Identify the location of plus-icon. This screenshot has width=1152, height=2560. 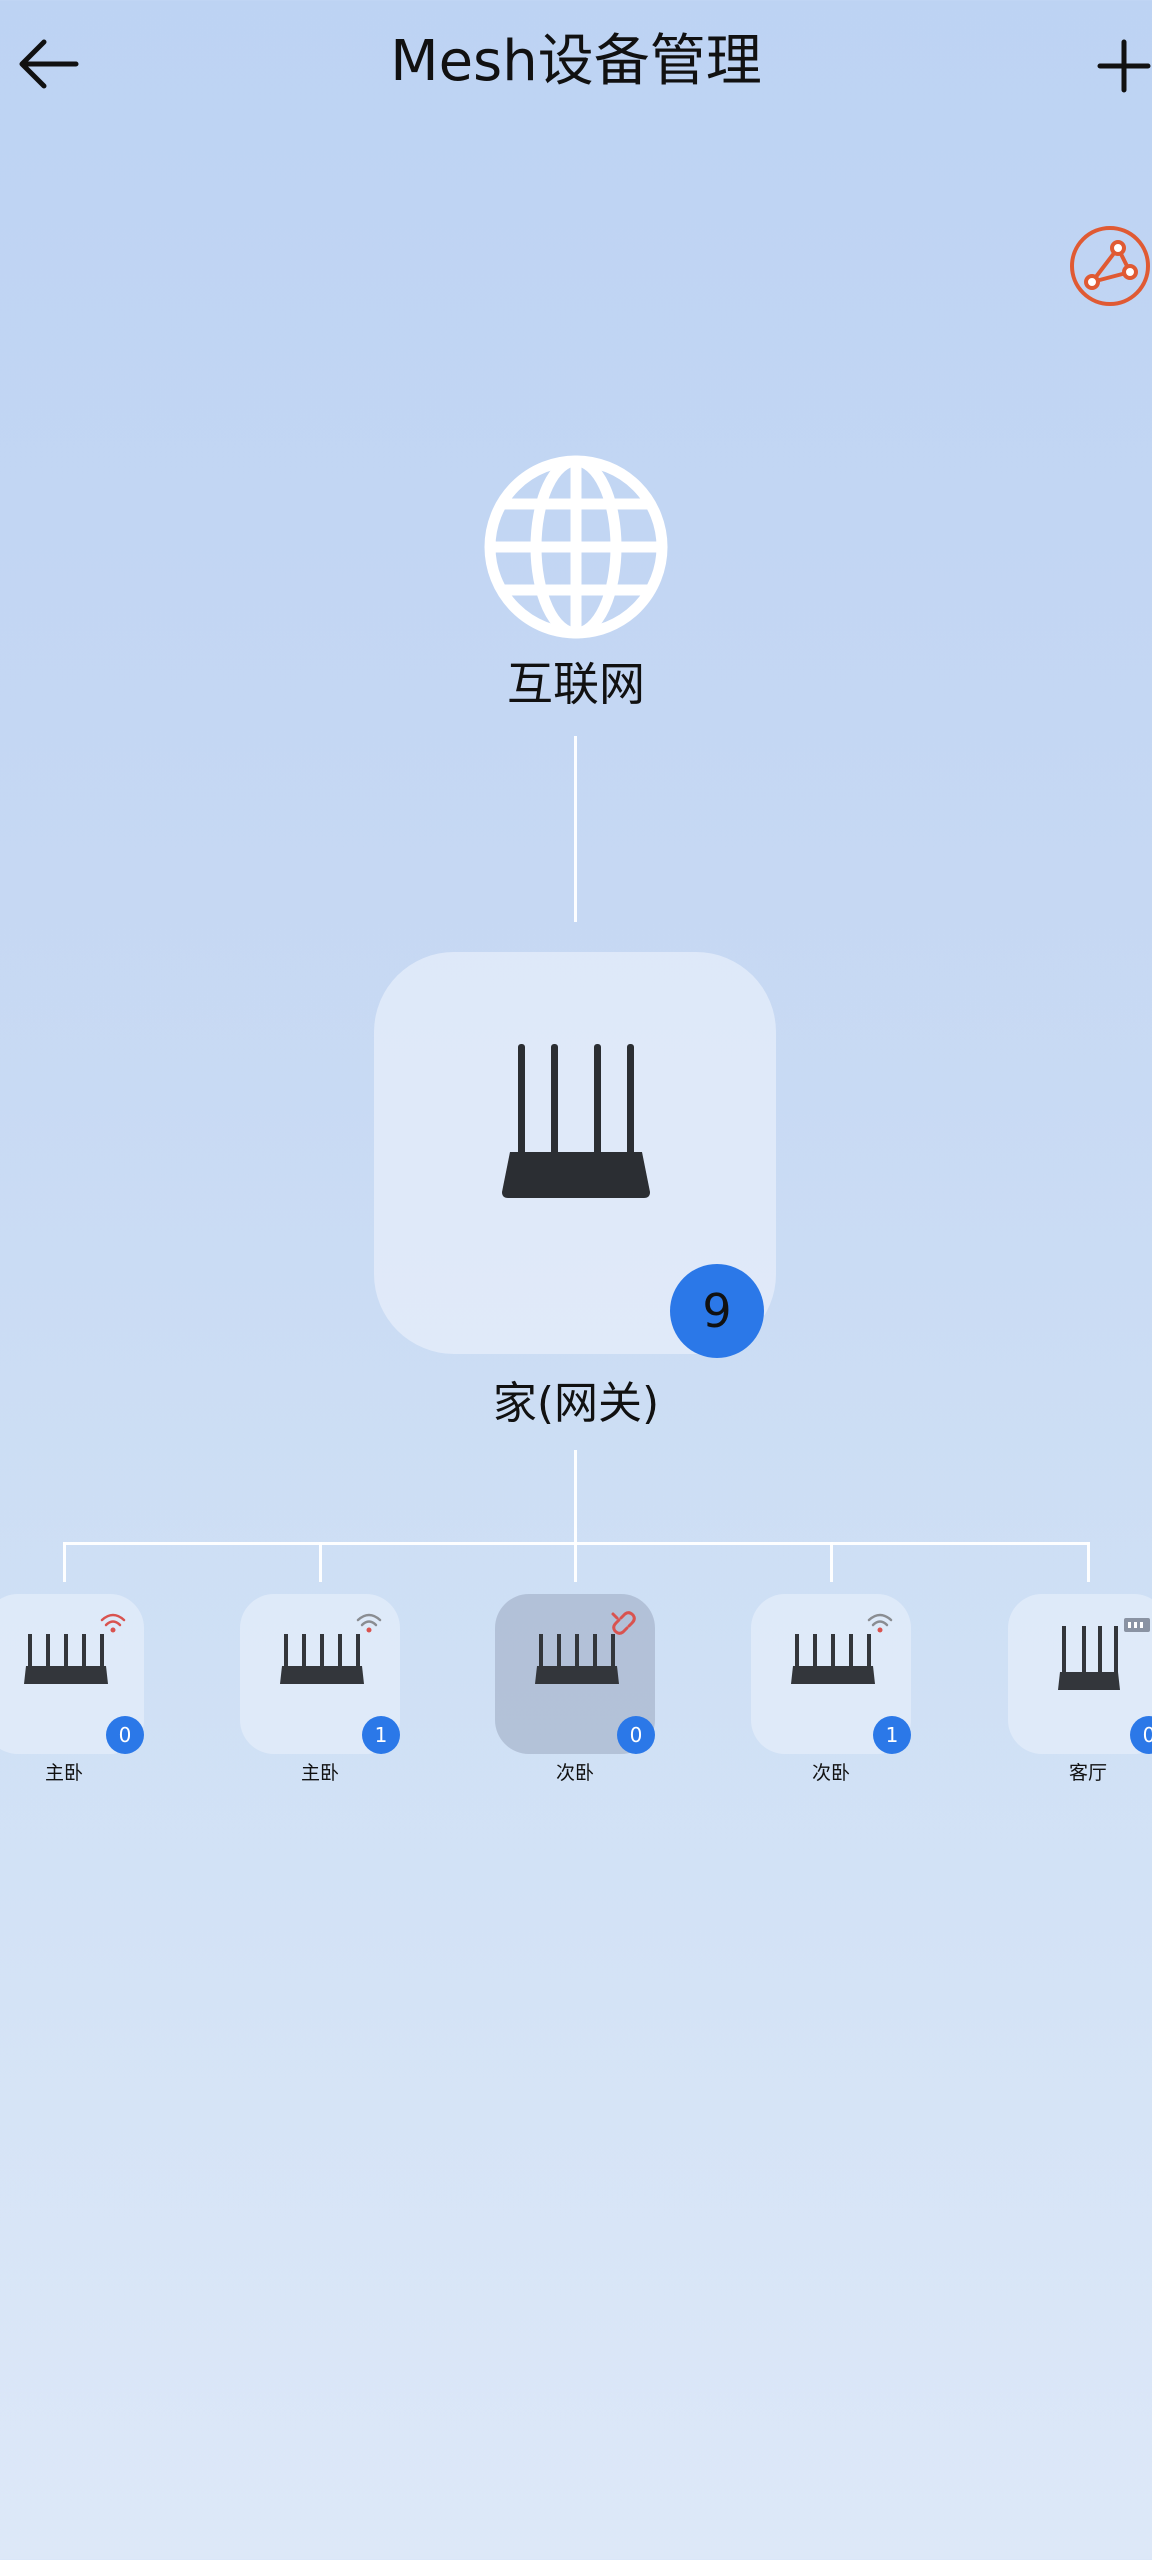
(1124, 66).